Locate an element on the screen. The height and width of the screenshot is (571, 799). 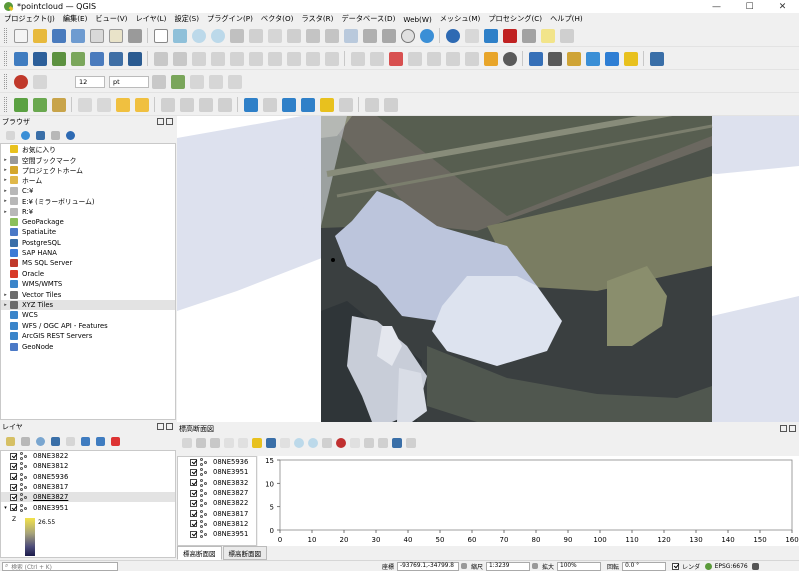
label-change-icon is located at coordinates (452, 58).